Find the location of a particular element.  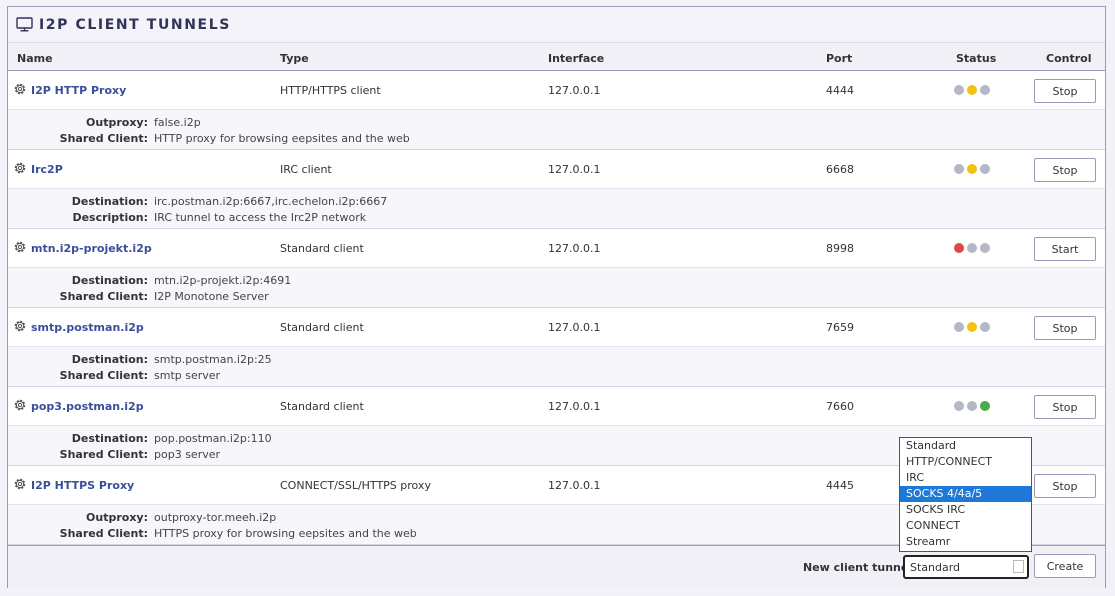

detail-value: mtn.i2p-projekt.i2p:4691 is located at coordinates (223, 280).